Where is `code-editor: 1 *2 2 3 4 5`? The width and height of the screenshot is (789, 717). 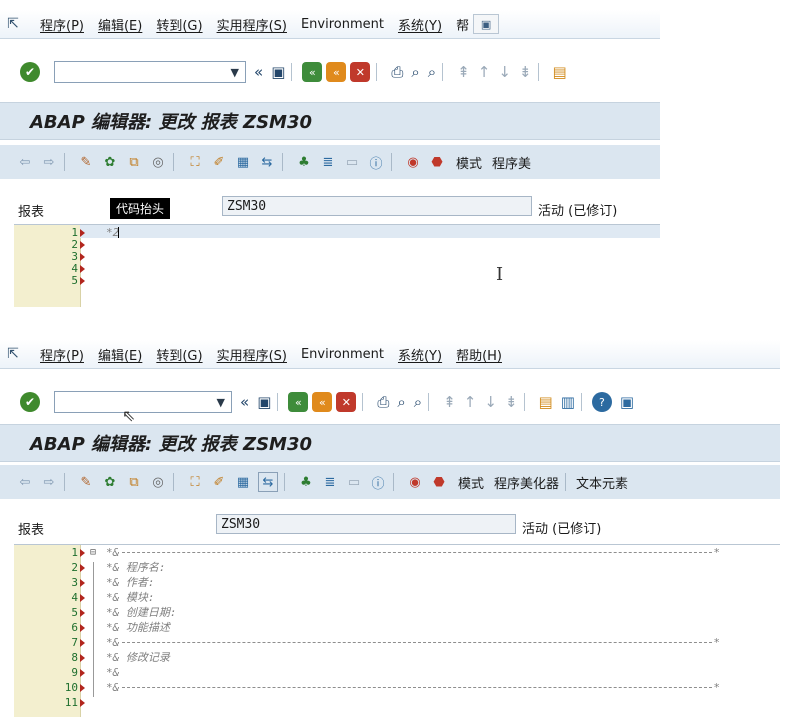
code-editor: 1 *2 2 3 4 5 is located at coordinates (337, 265).